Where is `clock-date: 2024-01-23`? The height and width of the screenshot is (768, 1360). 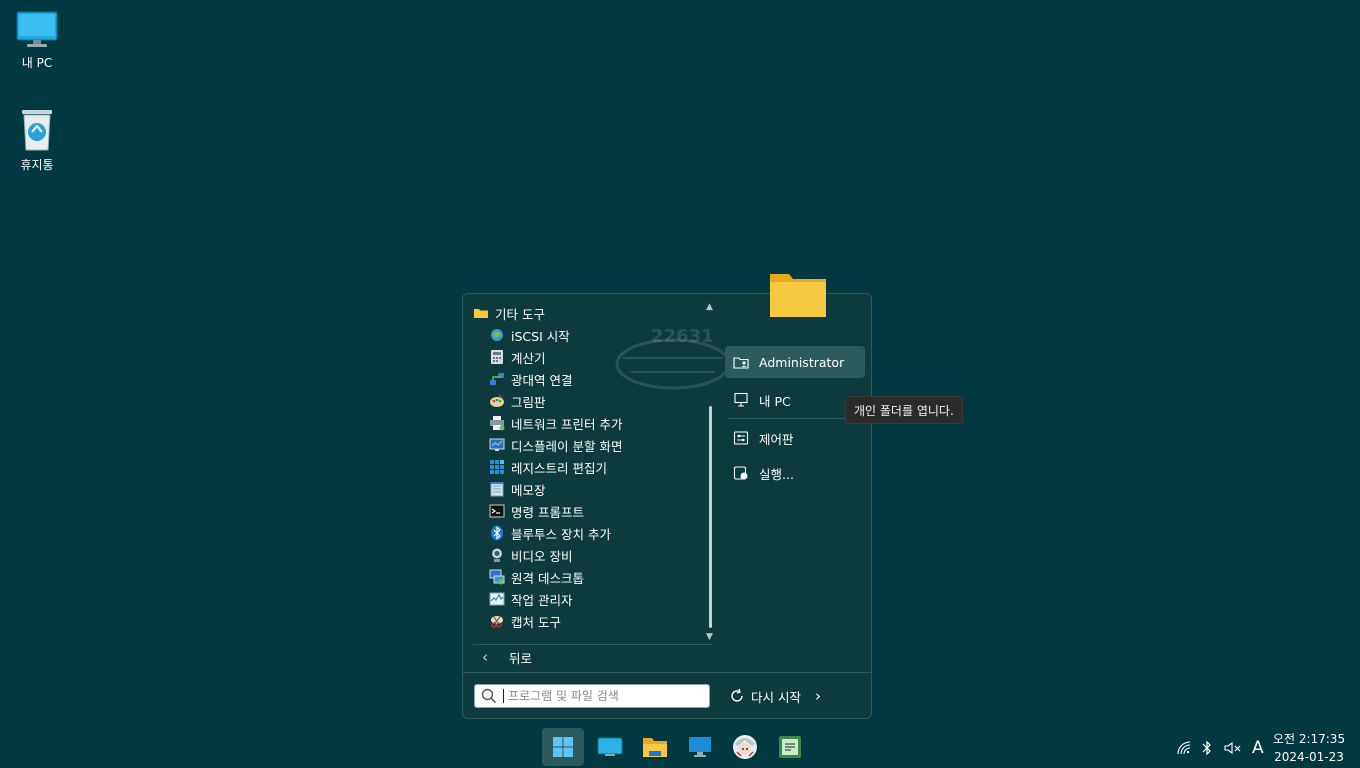
clock-date: 2024-01-23 is located at coordinates (1309, 757).